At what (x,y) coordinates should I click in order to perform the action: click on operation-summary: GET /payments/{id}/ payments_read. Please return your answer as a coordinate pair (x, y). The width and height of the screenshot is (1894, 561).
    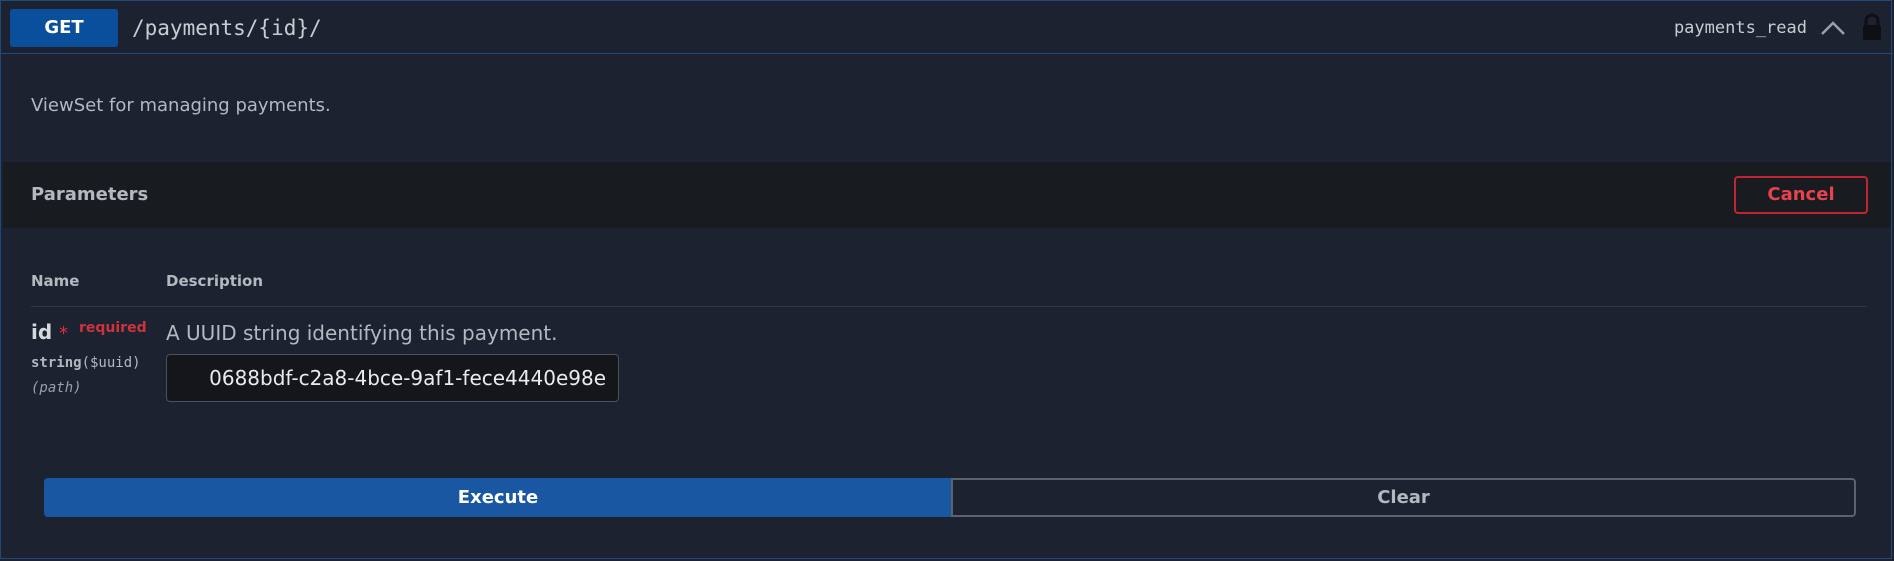
    Looking at the image, I should click on (947, 27).